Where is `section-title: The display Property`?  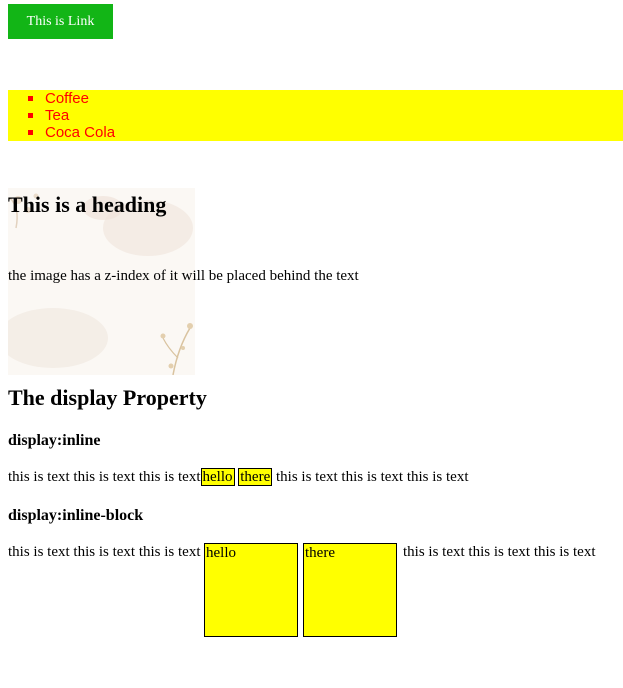
section-title: The display Property is located at coordinates (107, 397).